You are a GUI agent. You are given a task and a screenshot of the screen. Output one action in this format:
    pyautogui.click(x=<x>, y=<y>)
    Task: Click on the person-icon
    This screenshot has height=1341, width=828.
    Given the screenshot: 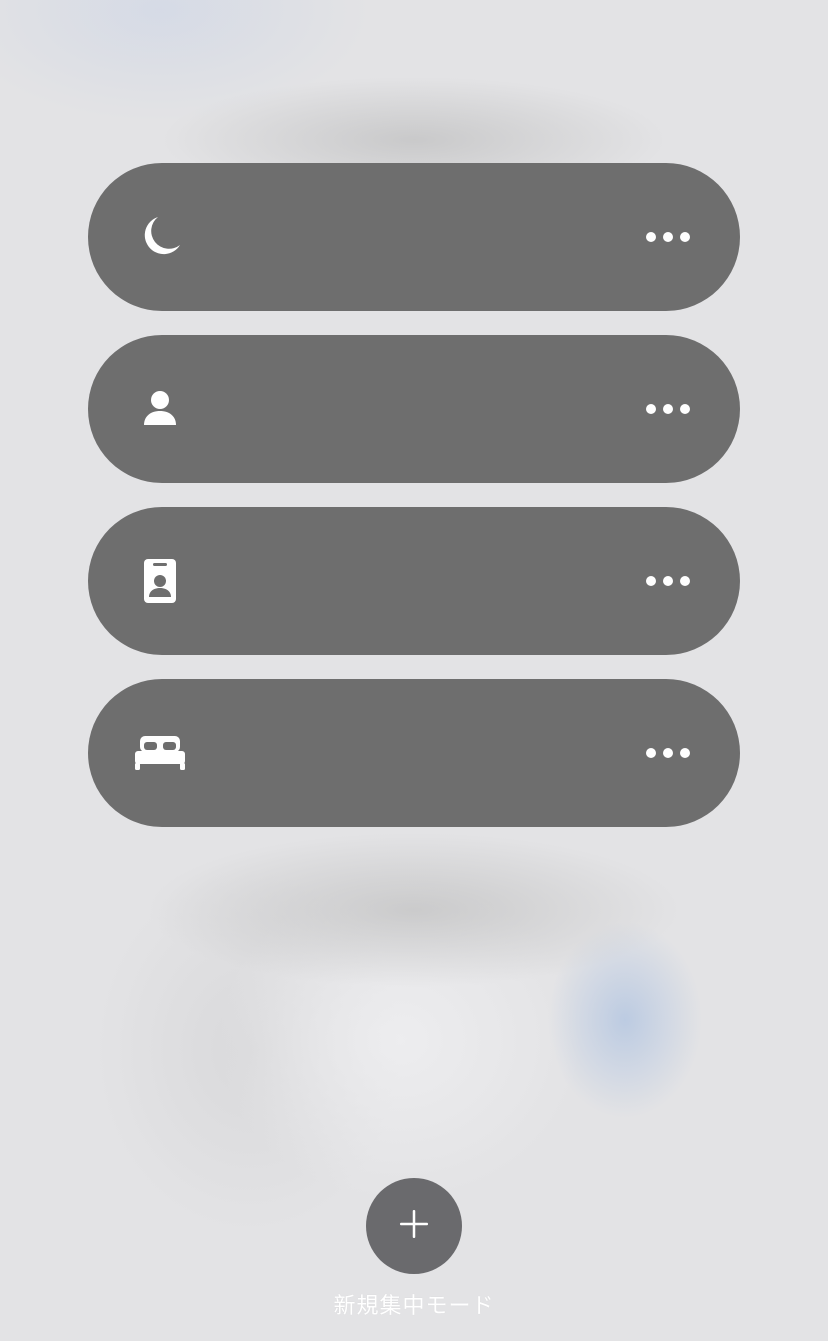 What is the action you would take?
    pyautogui.click(x=160, y=409)
    